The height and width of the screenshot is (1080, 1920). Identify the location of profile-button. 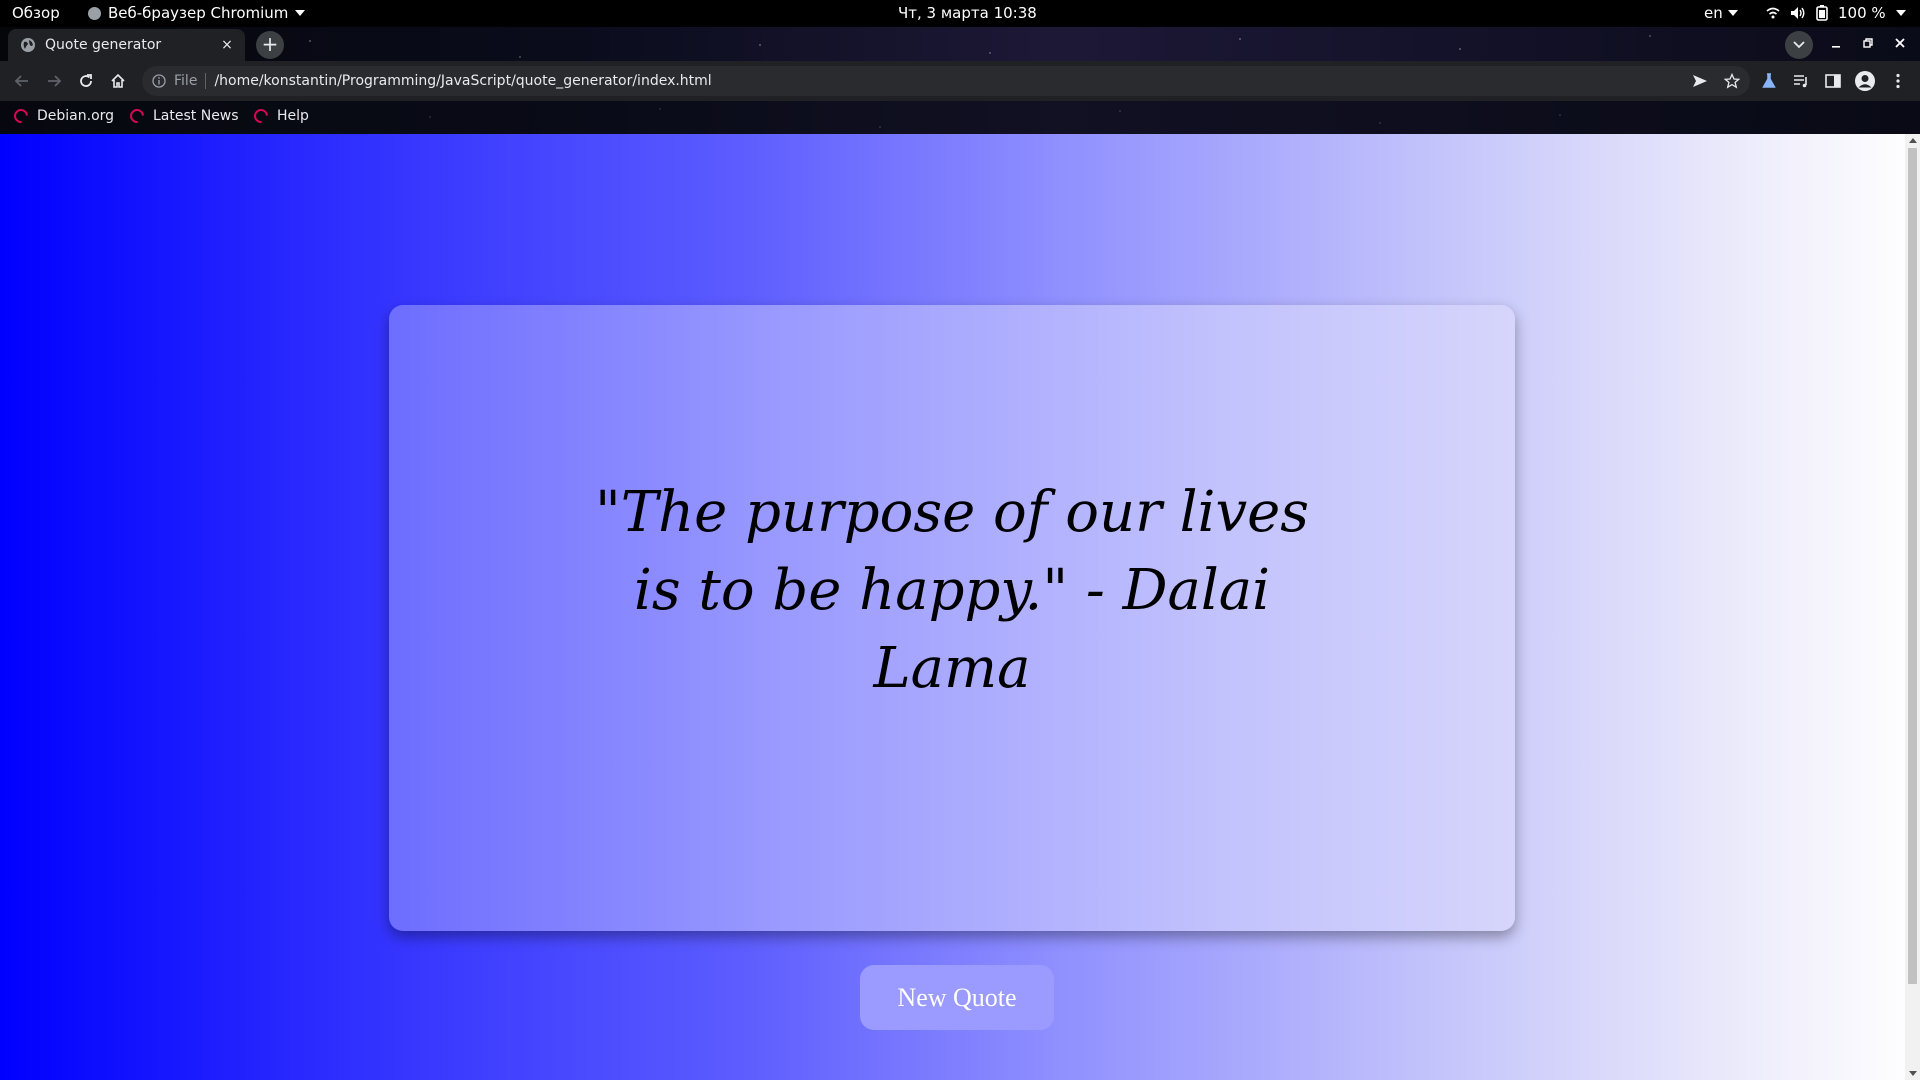
(1865, 81).